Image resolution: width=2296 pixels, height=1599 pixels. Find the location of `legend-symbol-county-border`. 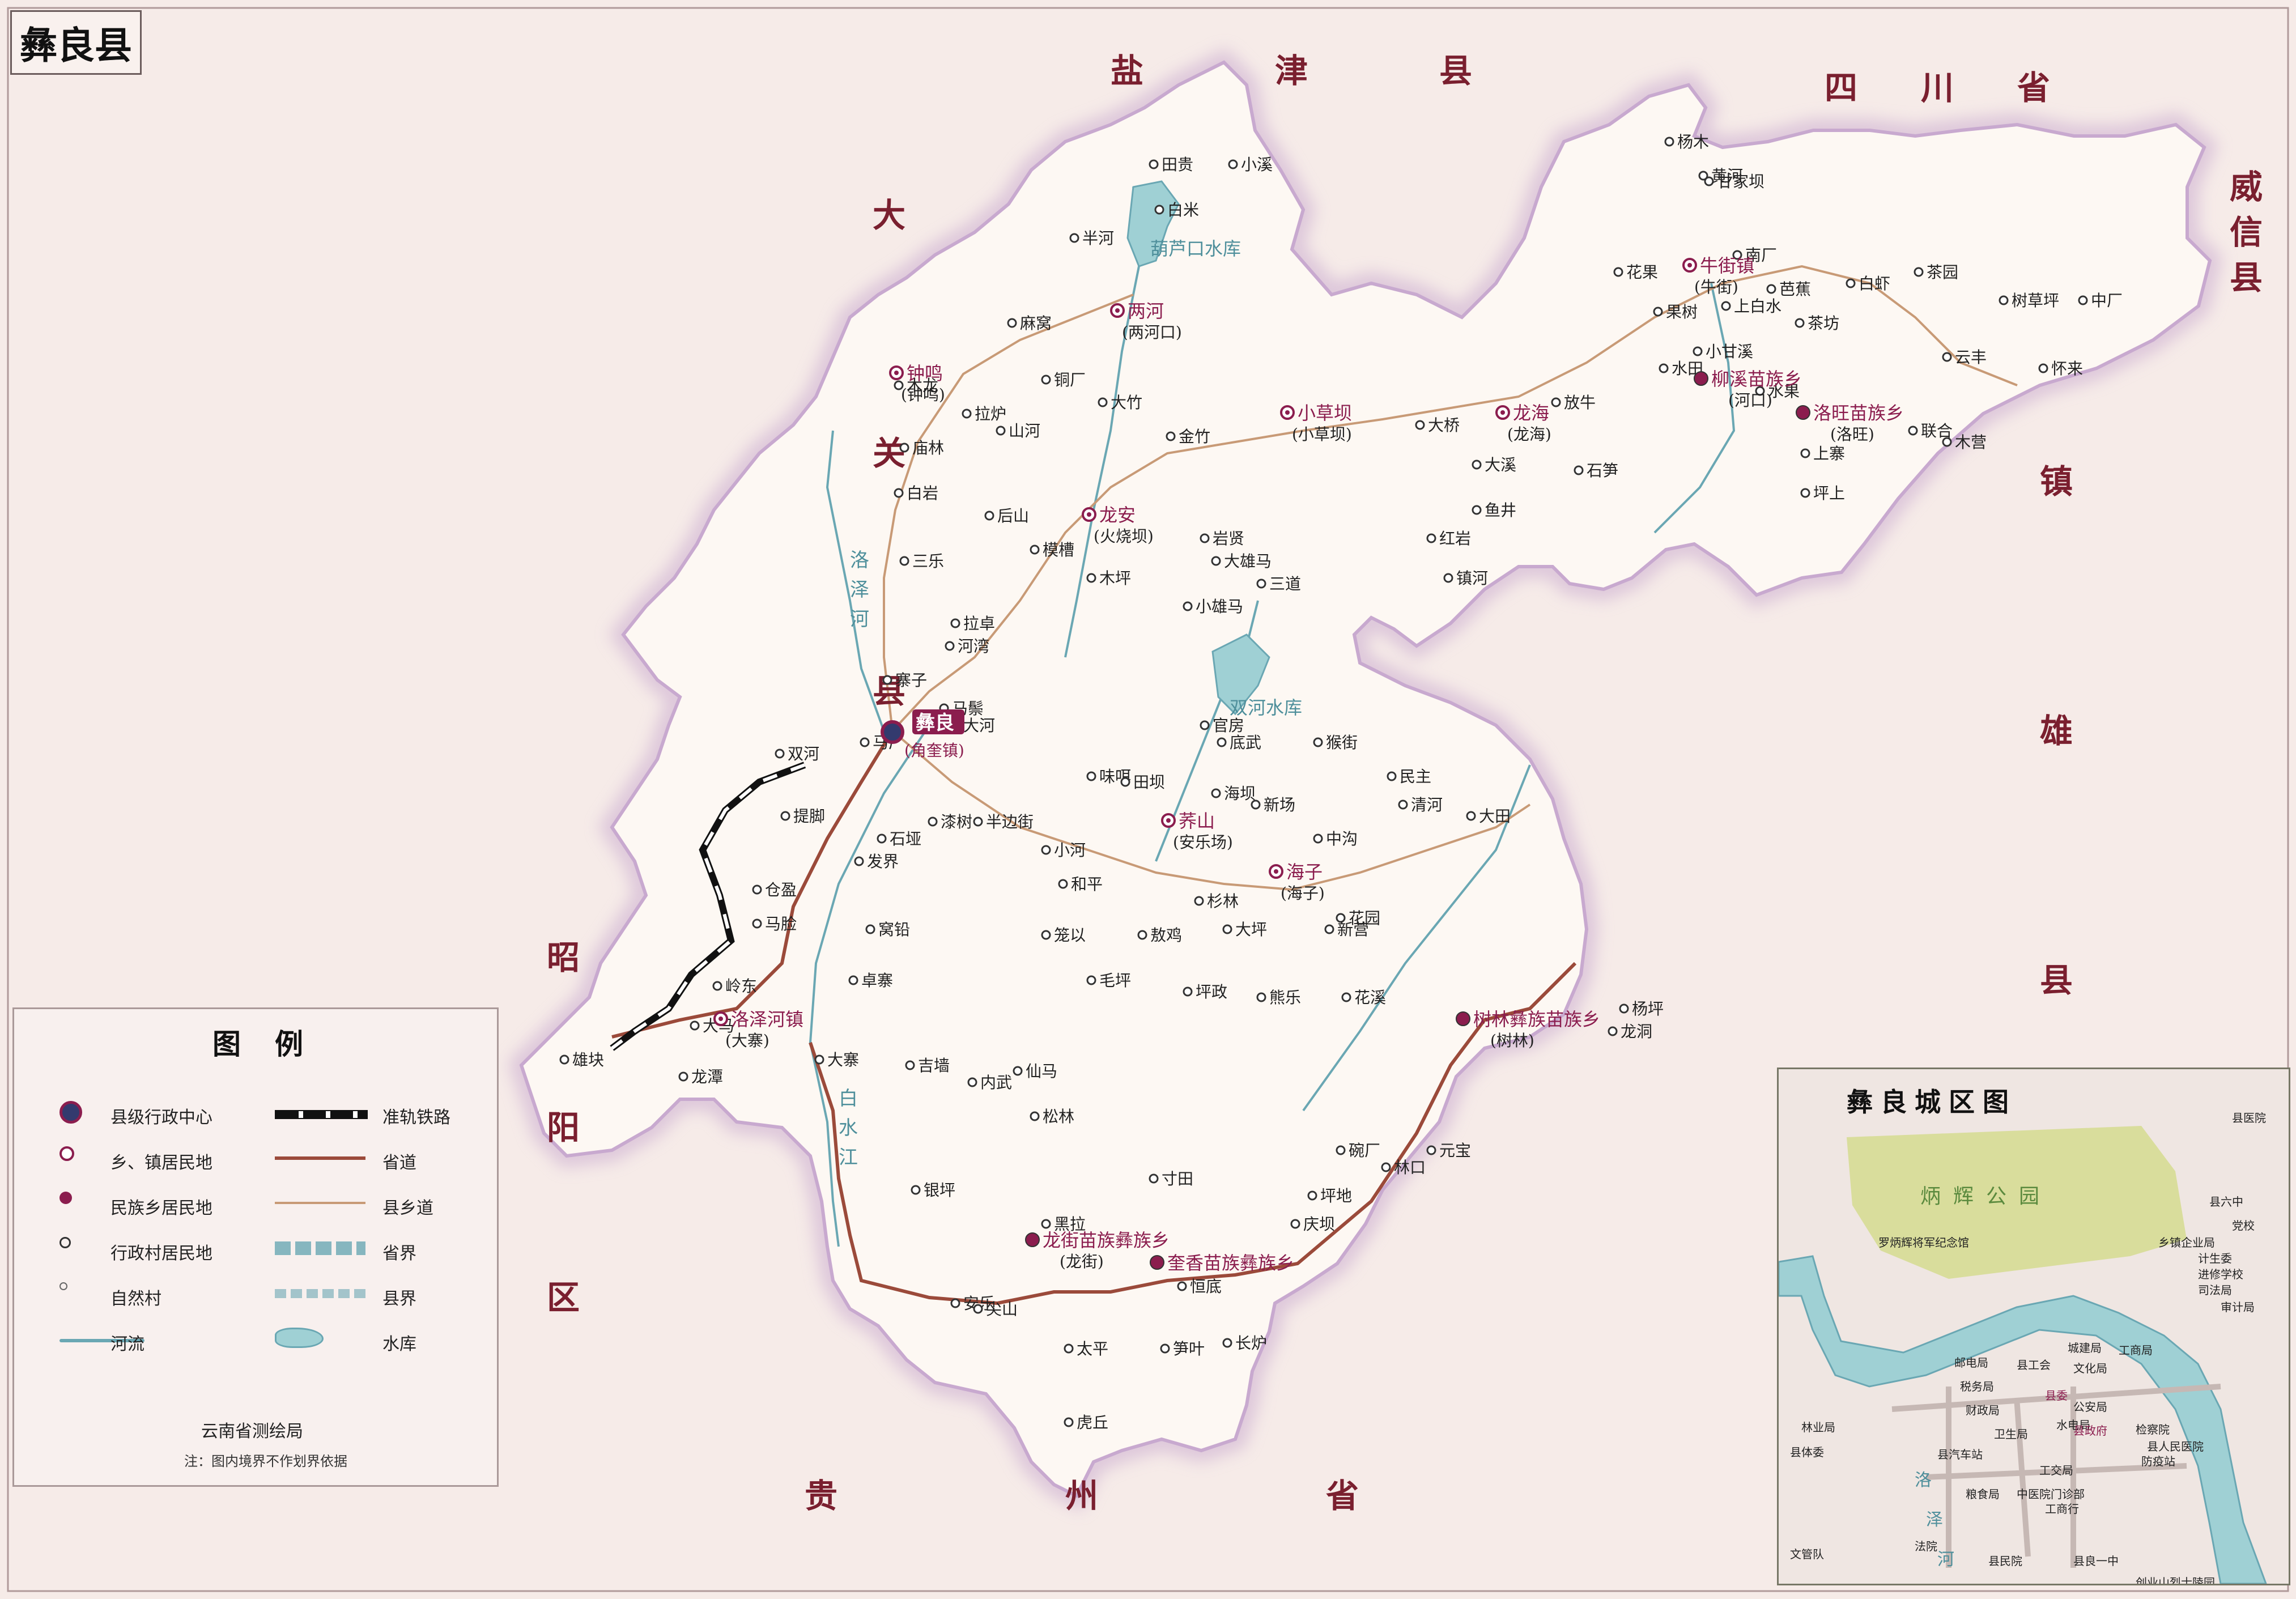

legend-symbol-county-border is located at coordinates (320, 1293).